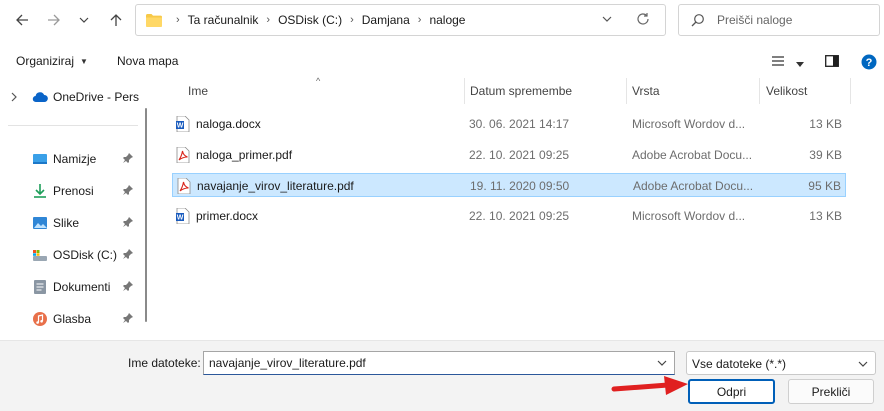  I want to click on nav-item-desktop: Namizje, so click(70, 159).